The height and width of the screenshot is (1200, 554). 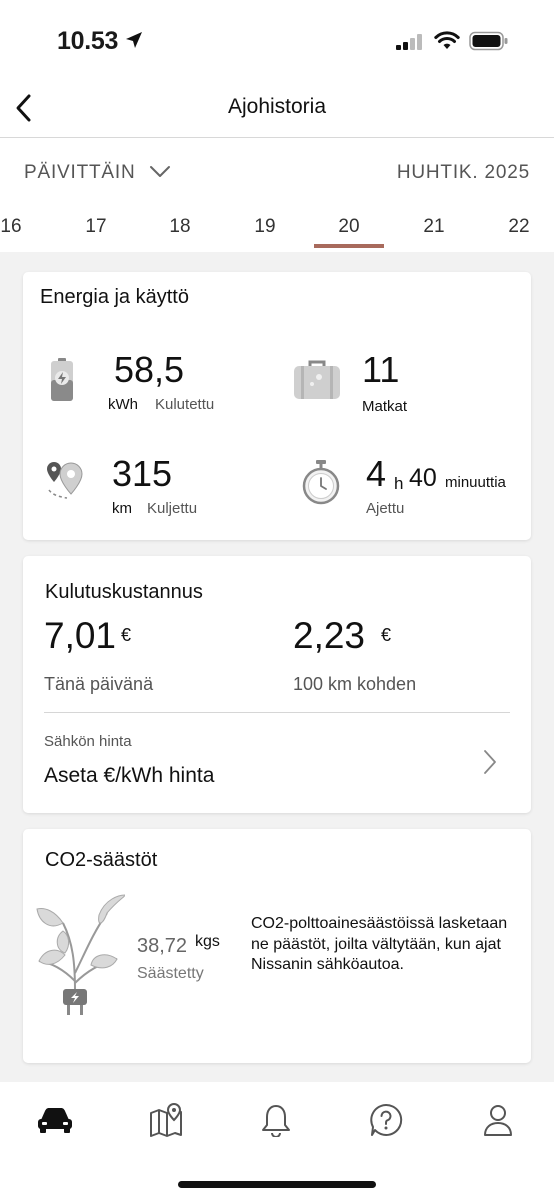 What do you see at coordinates (123, 404) in the screenshot?
I see `energy-consumed-unit: kWh` at bounding box center [123, 404].